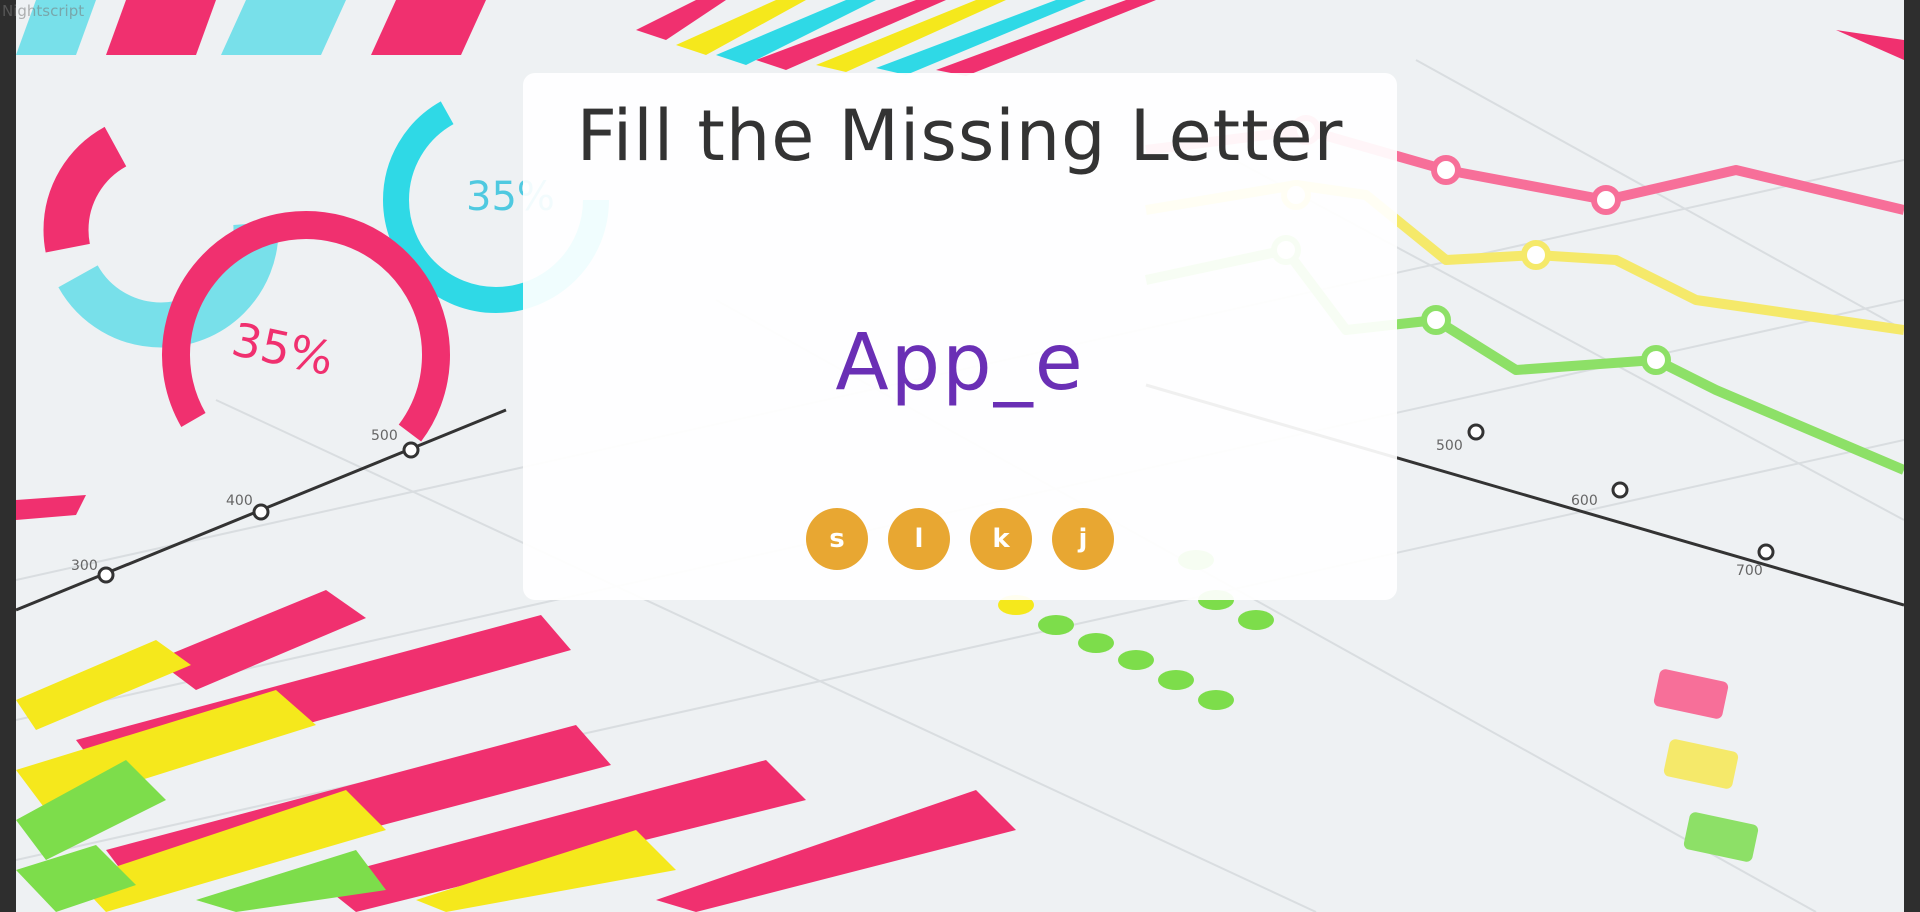  Describe the element at coordinates (384, 436) in the screenshot. I see `axis-tick-500: 500` at that location.